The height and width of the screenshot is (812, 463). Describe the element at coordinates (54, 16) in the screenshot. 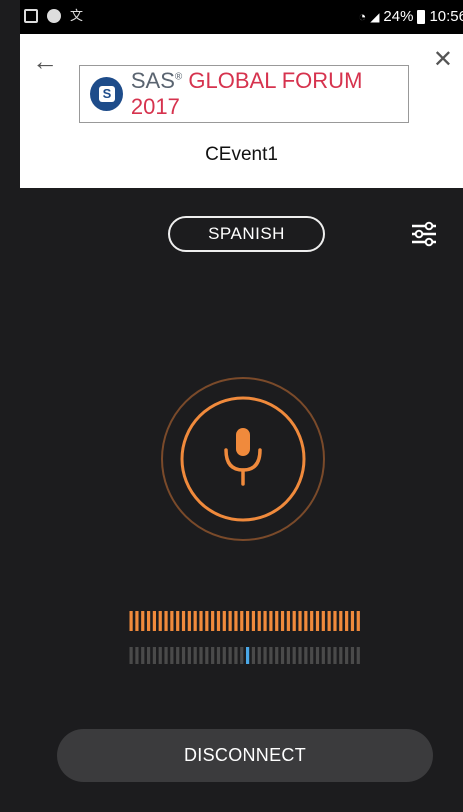

I see `app-notification-icon` at that location.